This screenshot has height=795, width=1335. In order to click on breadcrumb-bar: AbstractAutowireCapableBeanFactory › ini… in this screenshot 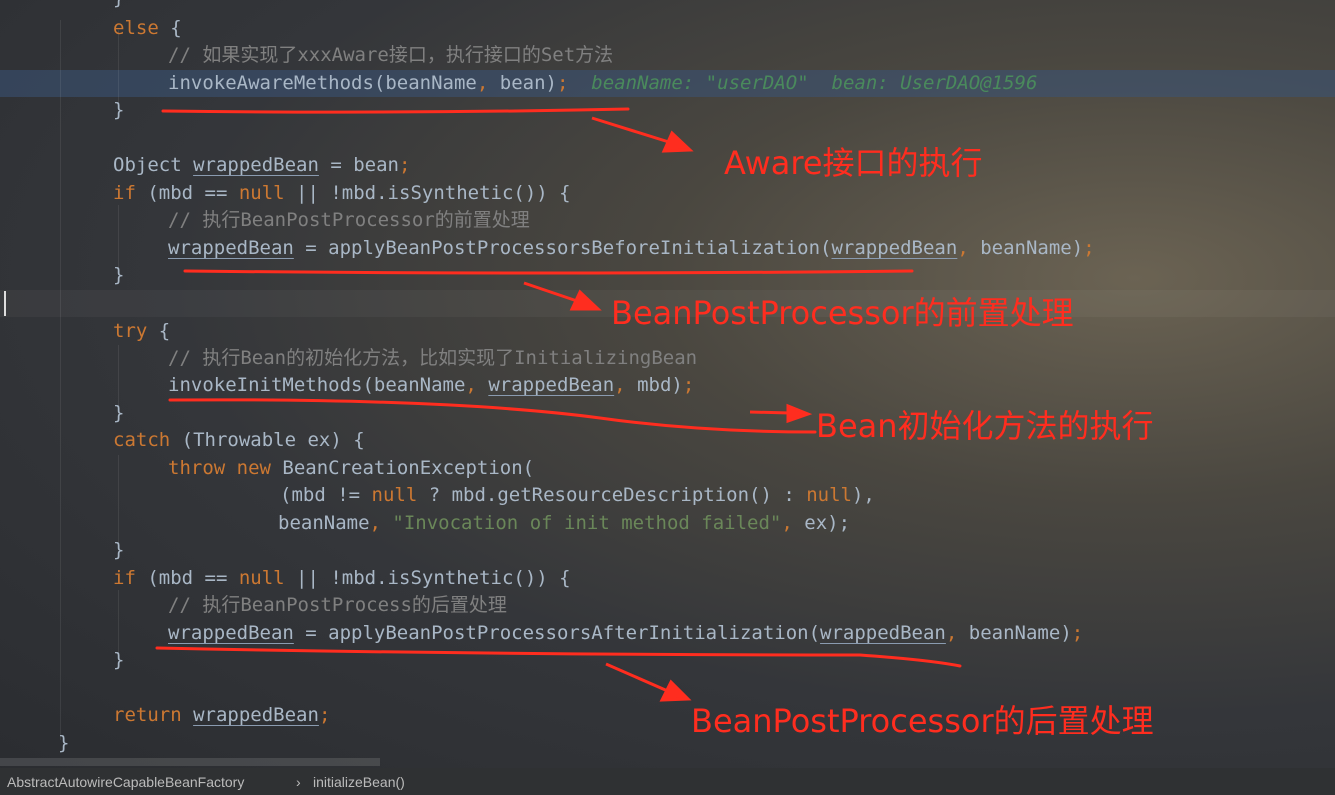, I will do `click(667, 781)`.